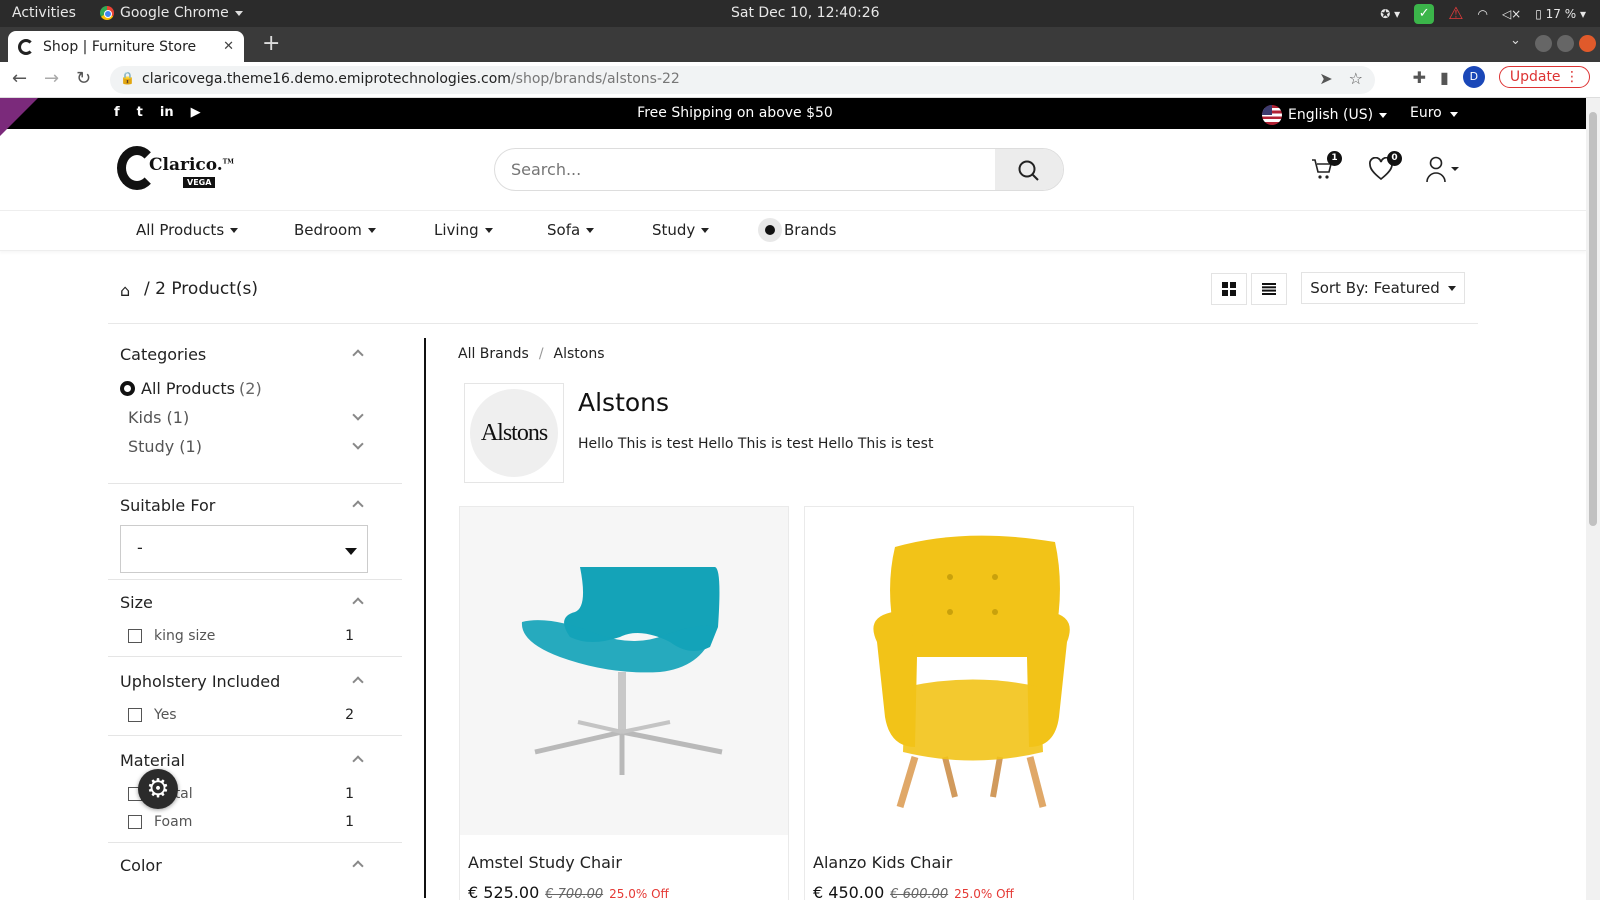  I want to click on suitable-for-header: Suitable For, so click(255, 506).